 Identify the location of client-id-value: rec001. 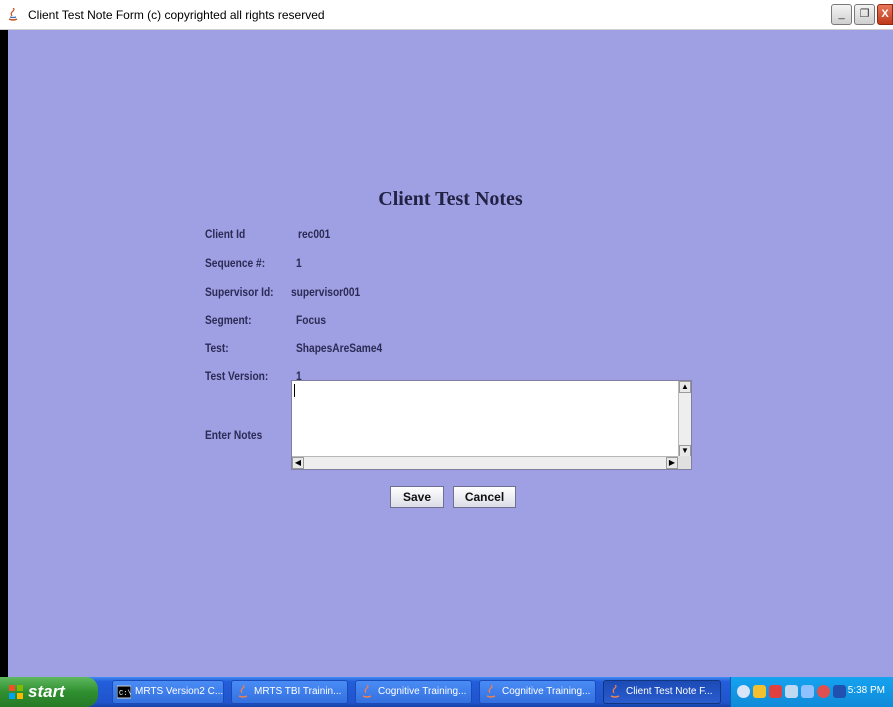
(314, 234).